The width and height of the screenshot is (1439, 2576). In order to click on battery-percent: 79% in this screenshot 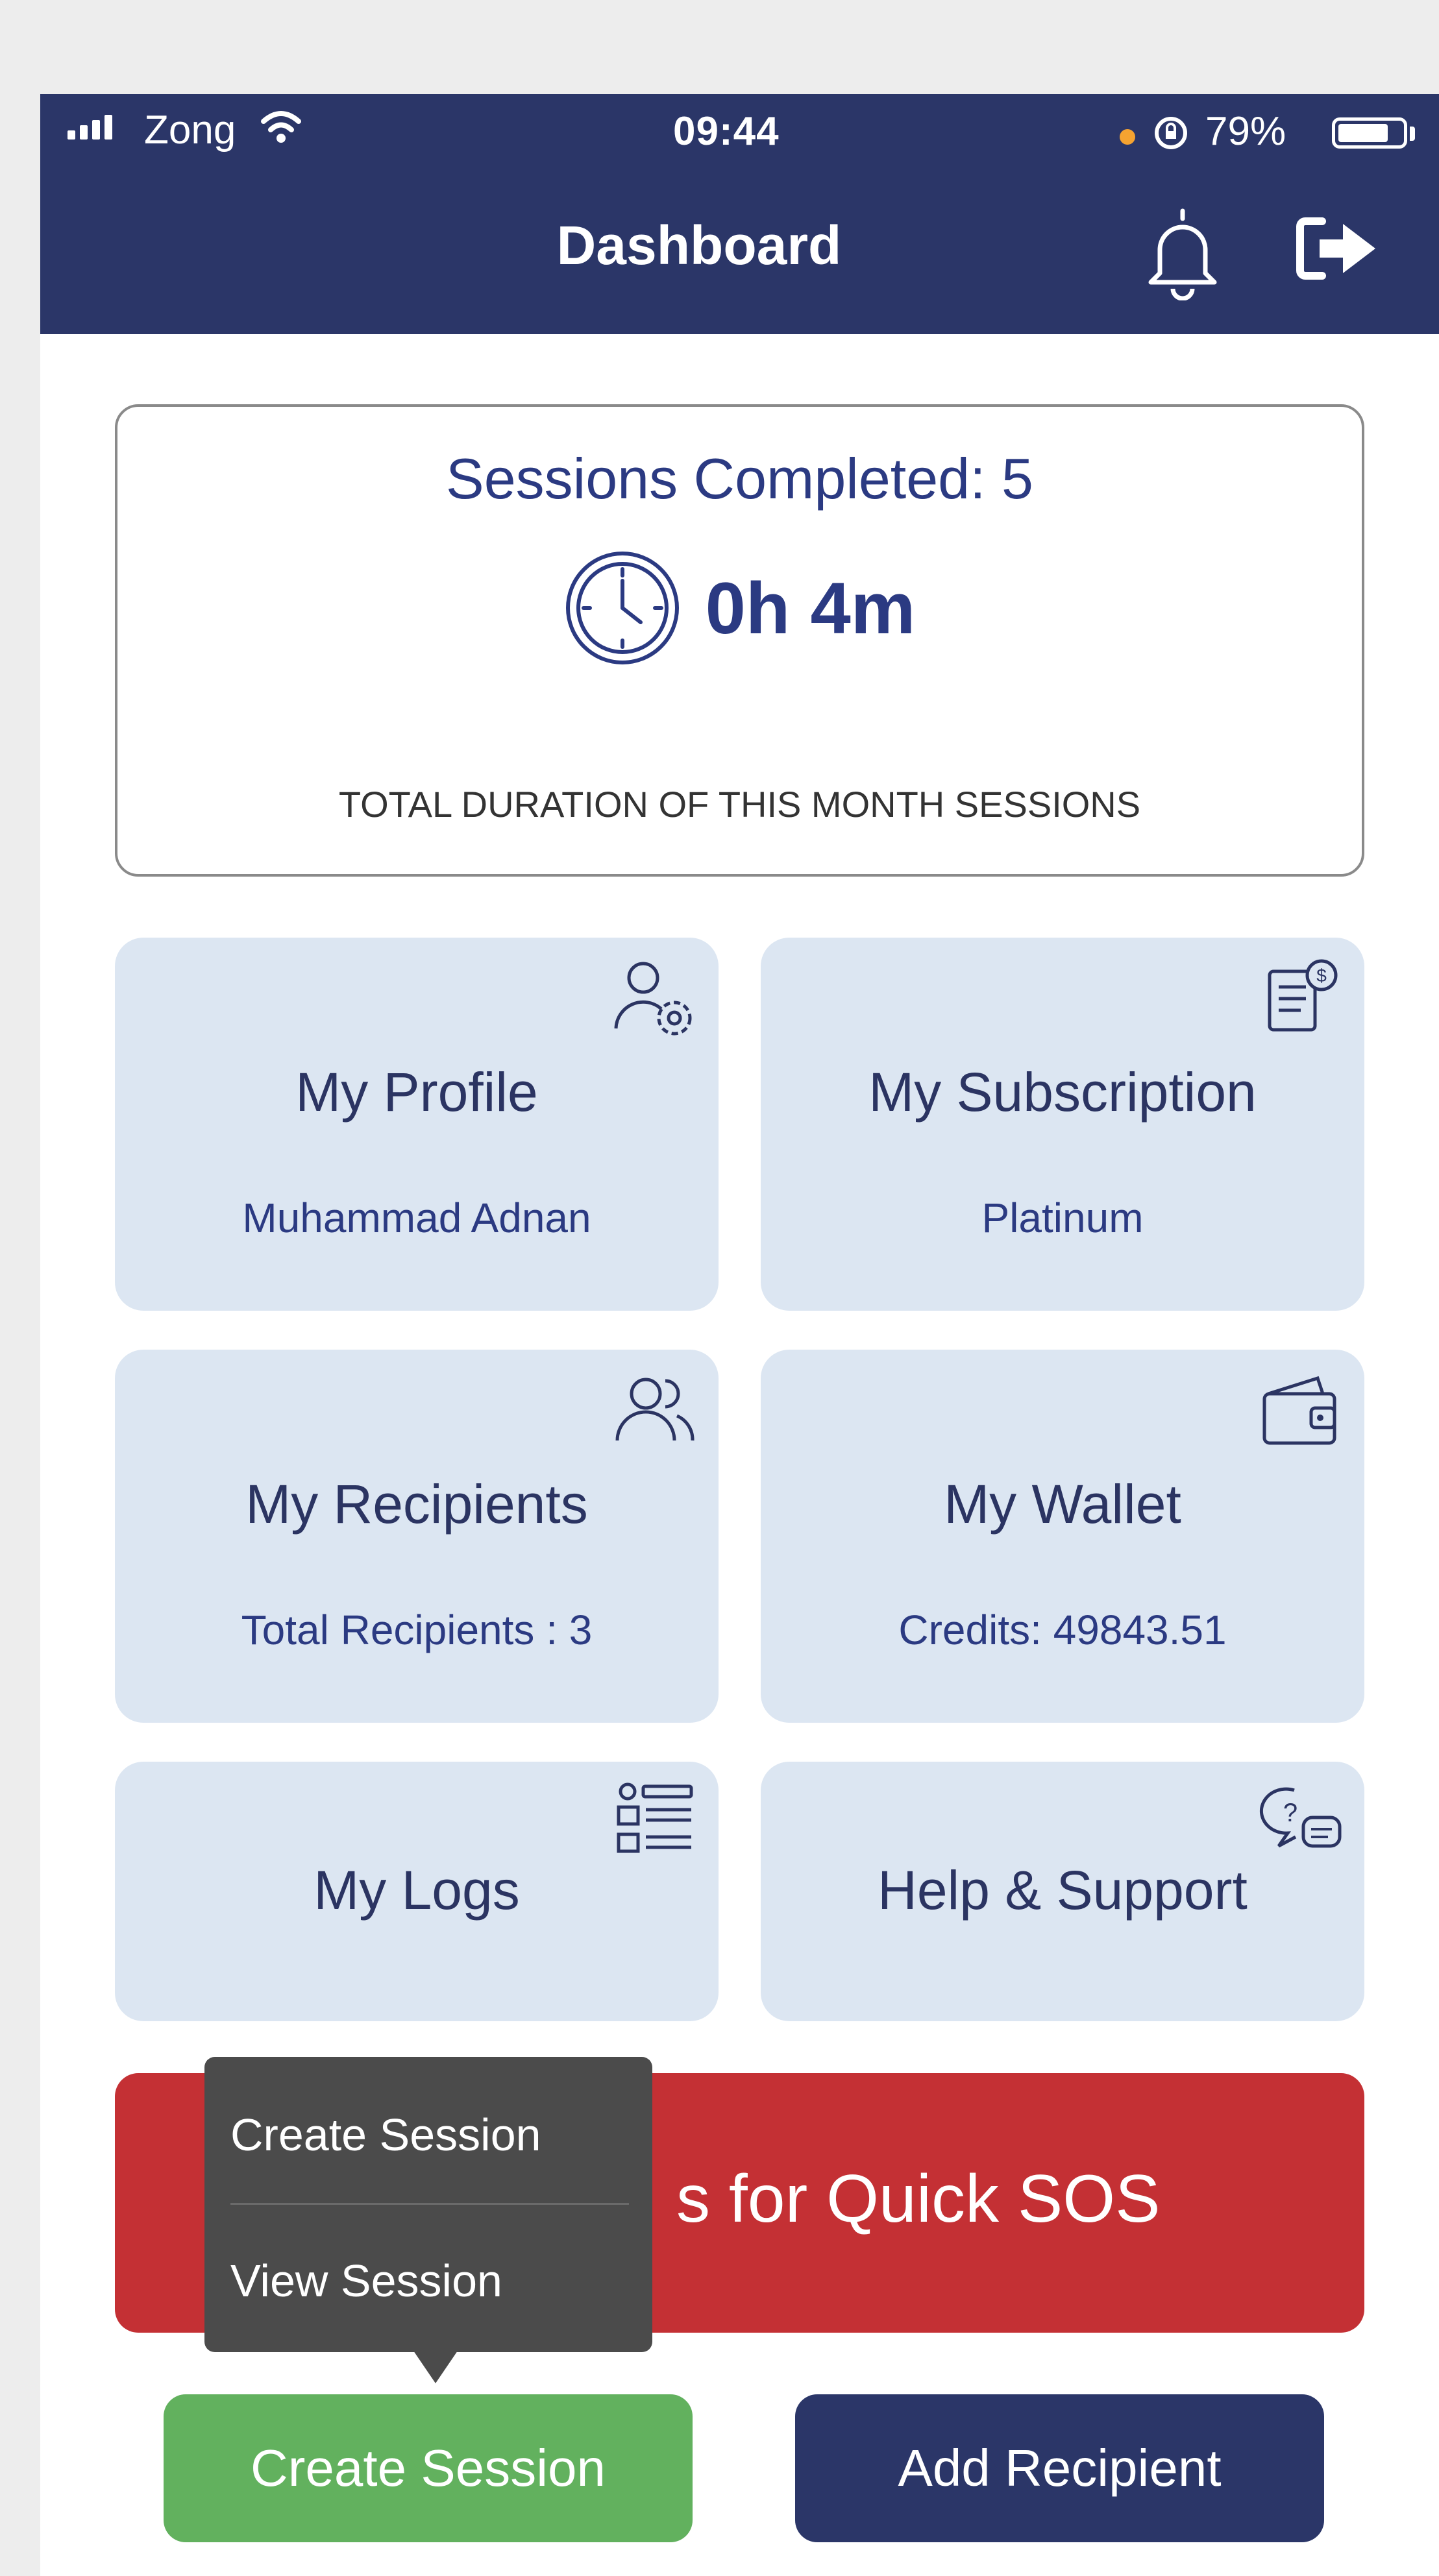, I will do `click(1246, 131)`.